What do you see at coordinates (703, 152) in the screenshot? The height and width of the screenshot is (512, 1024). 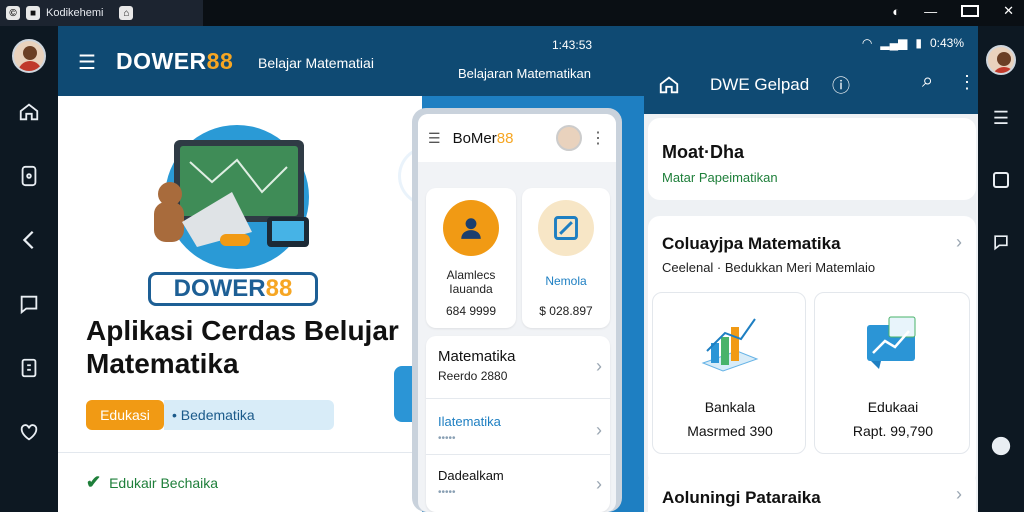 I see `featured-title: Moat·Dha` at bounding box center [703, 152].